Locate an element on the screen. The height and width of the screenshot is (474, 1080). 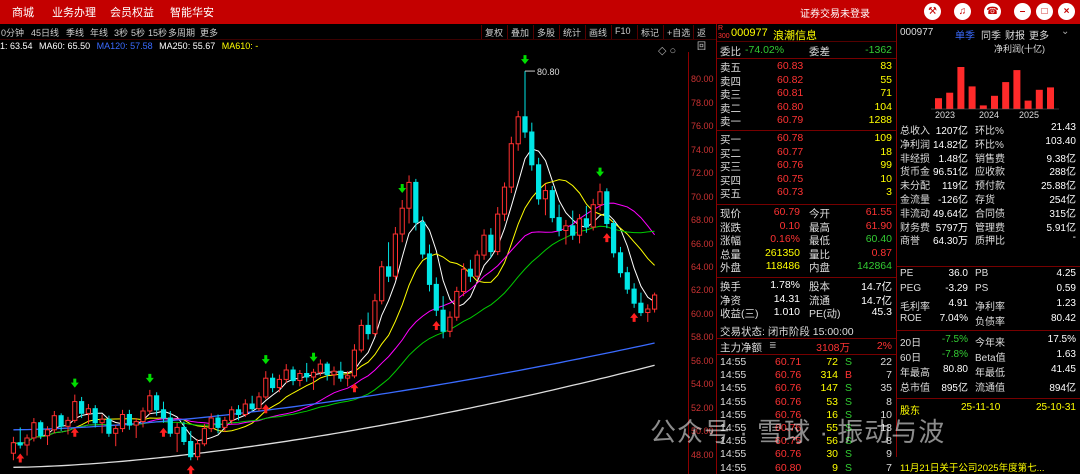
tick-side: B is located at coordinates (849, 375).